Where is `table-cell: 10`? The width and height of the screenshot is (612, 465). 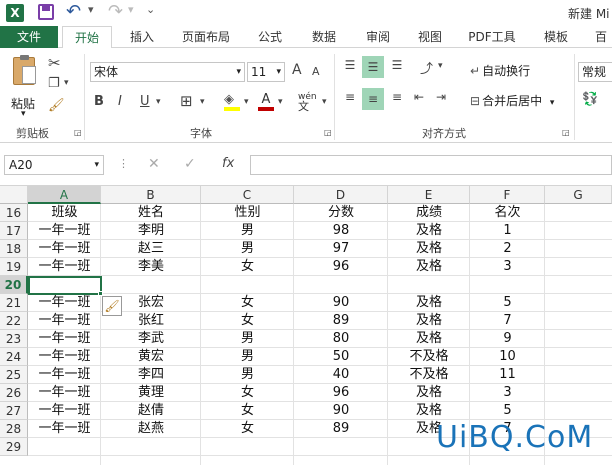
table-cell: 10 is located at coordinates (507, 357).